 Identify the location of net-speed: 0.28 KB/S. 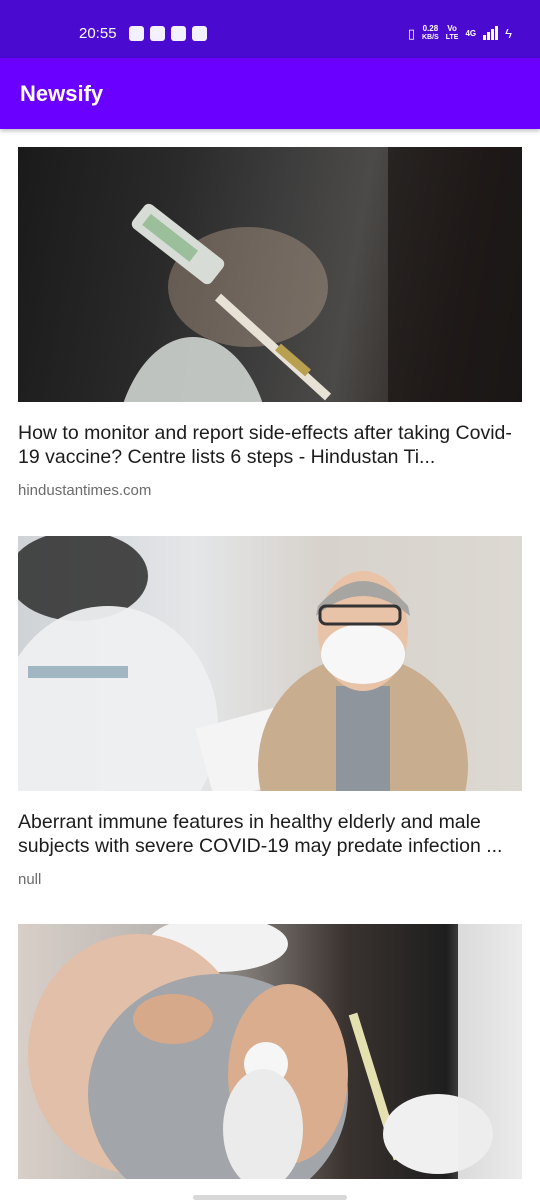
(430, 32).